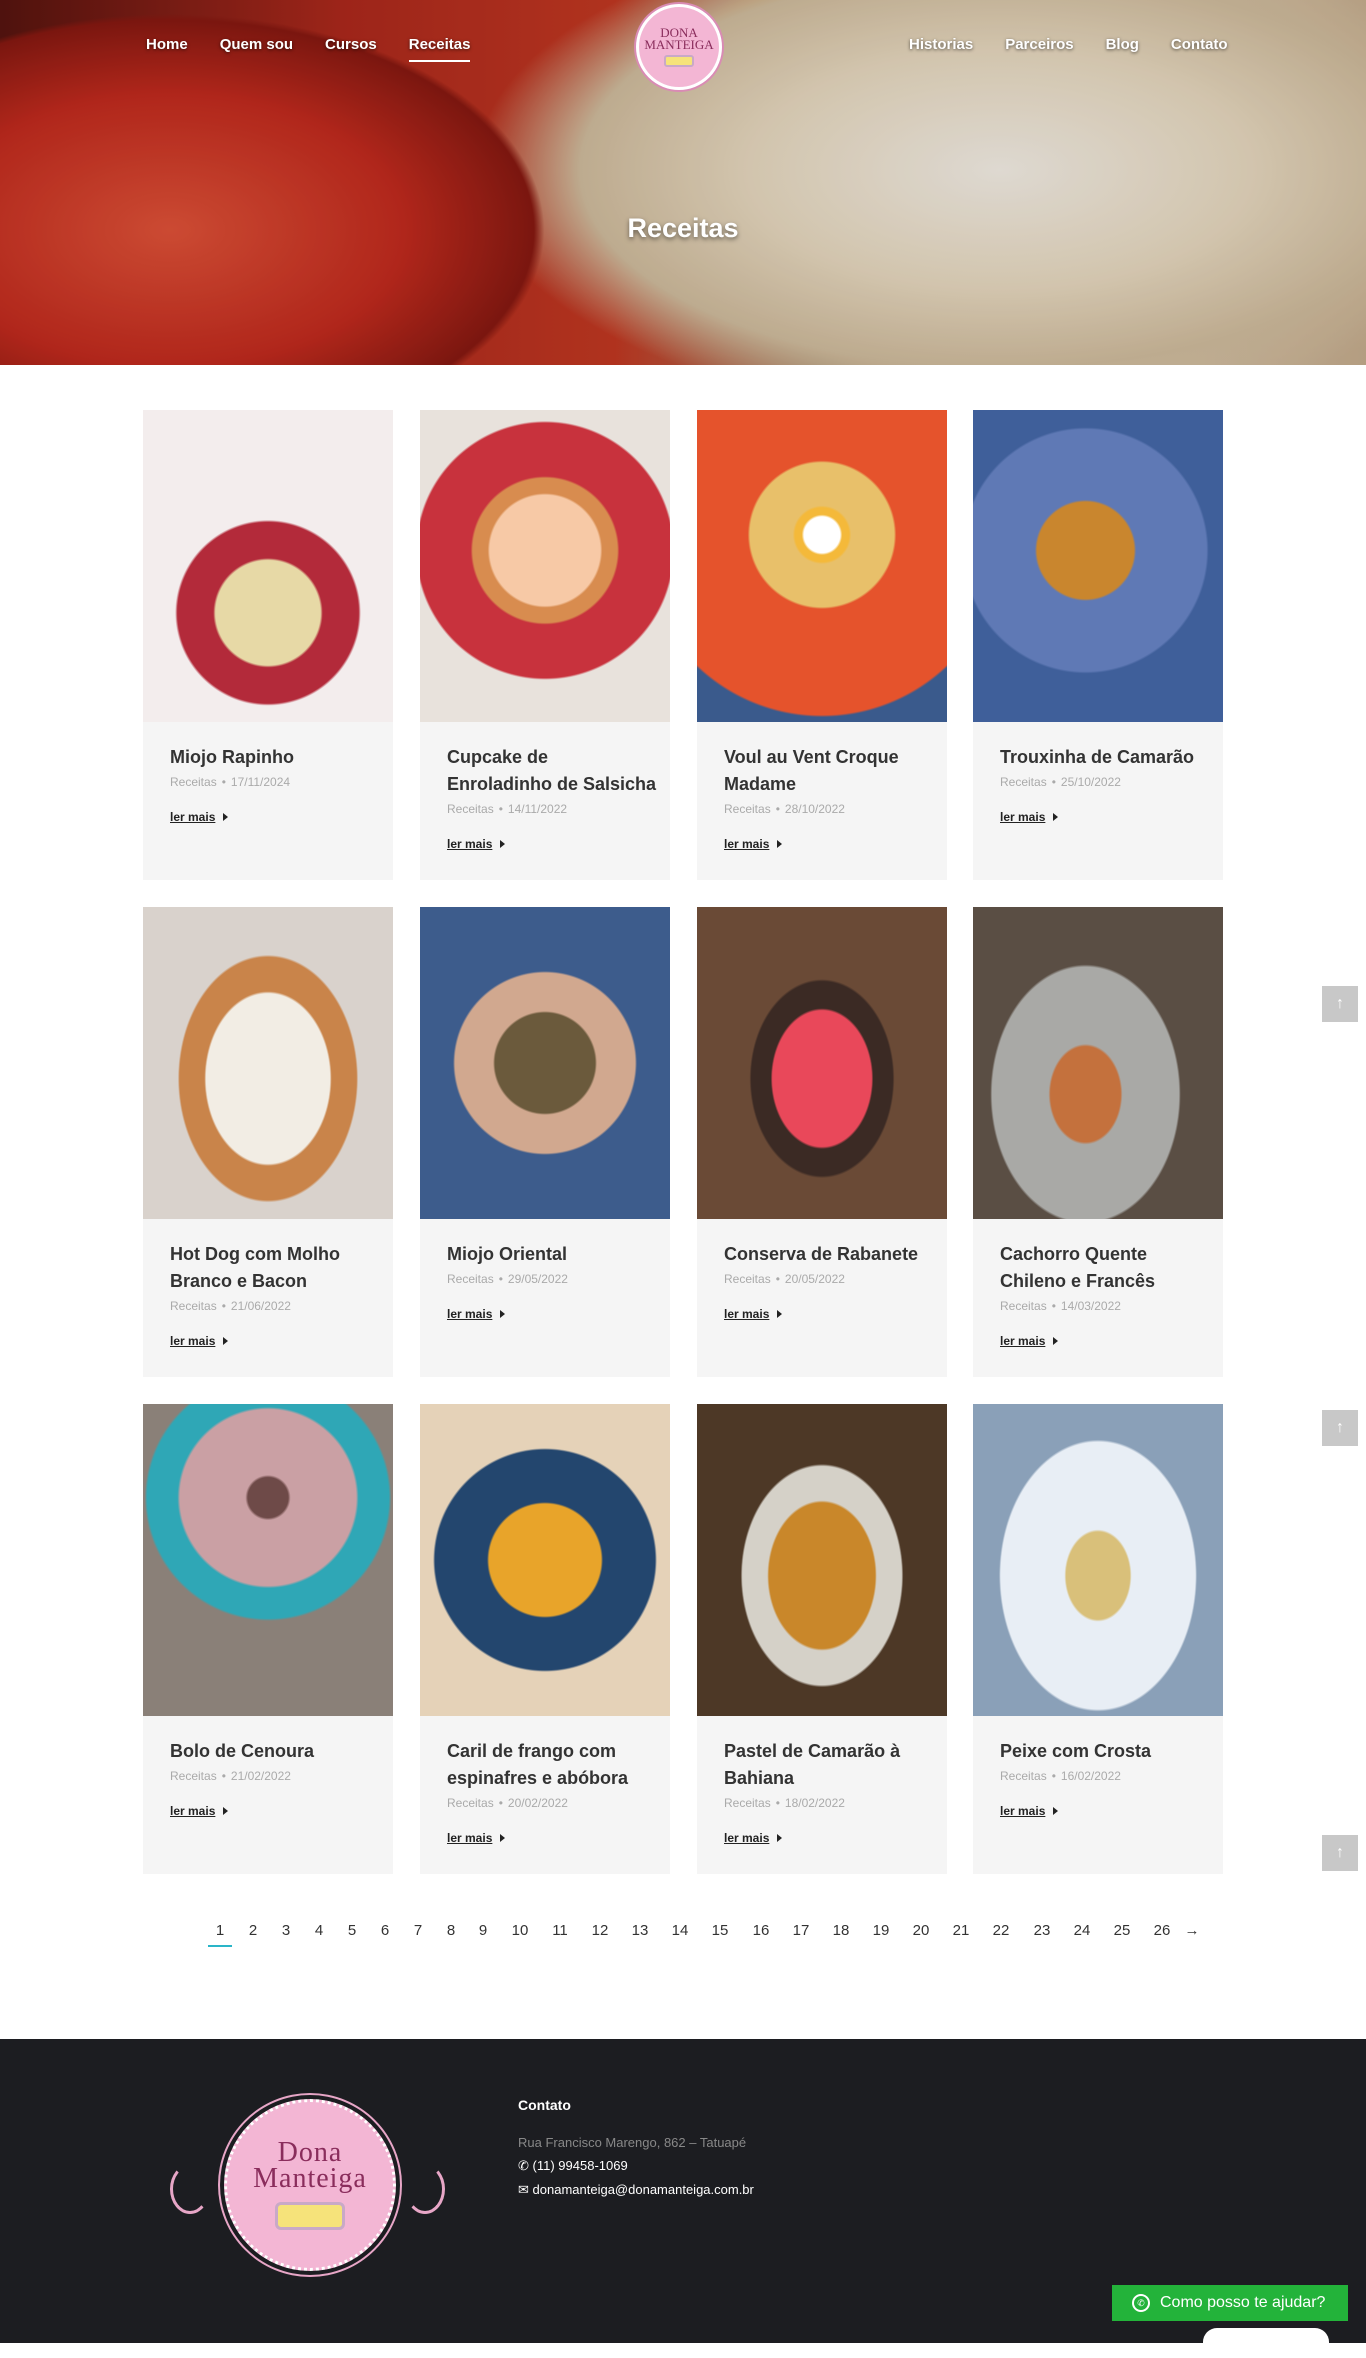  I want to click on recipe-title: Conserva de Rabanete, so click(829, 1254).